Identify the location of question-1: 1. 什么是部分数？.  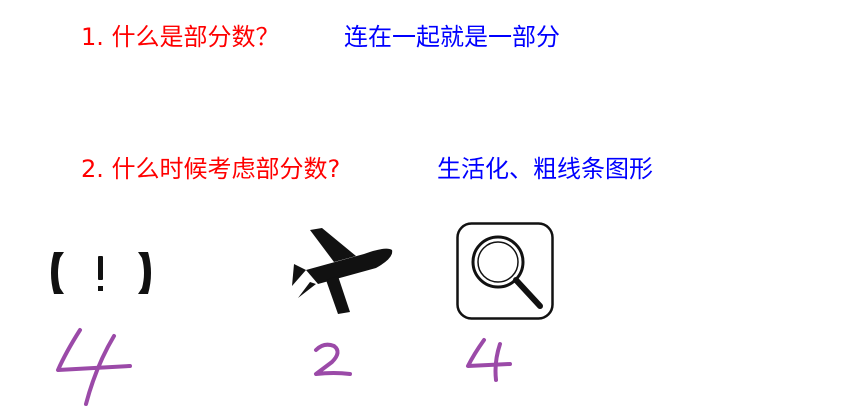
(180, 37).